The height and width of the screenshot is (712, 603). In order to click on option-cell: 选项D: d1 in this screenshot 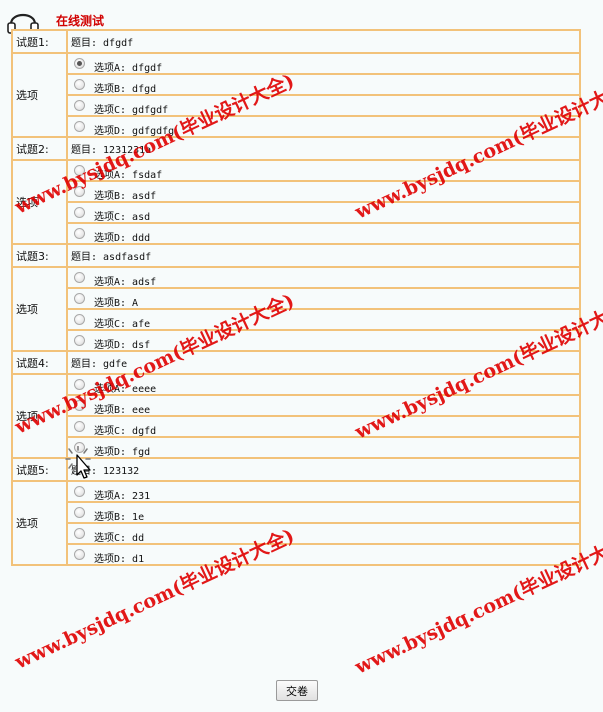, I will do `click(323, 554)`.